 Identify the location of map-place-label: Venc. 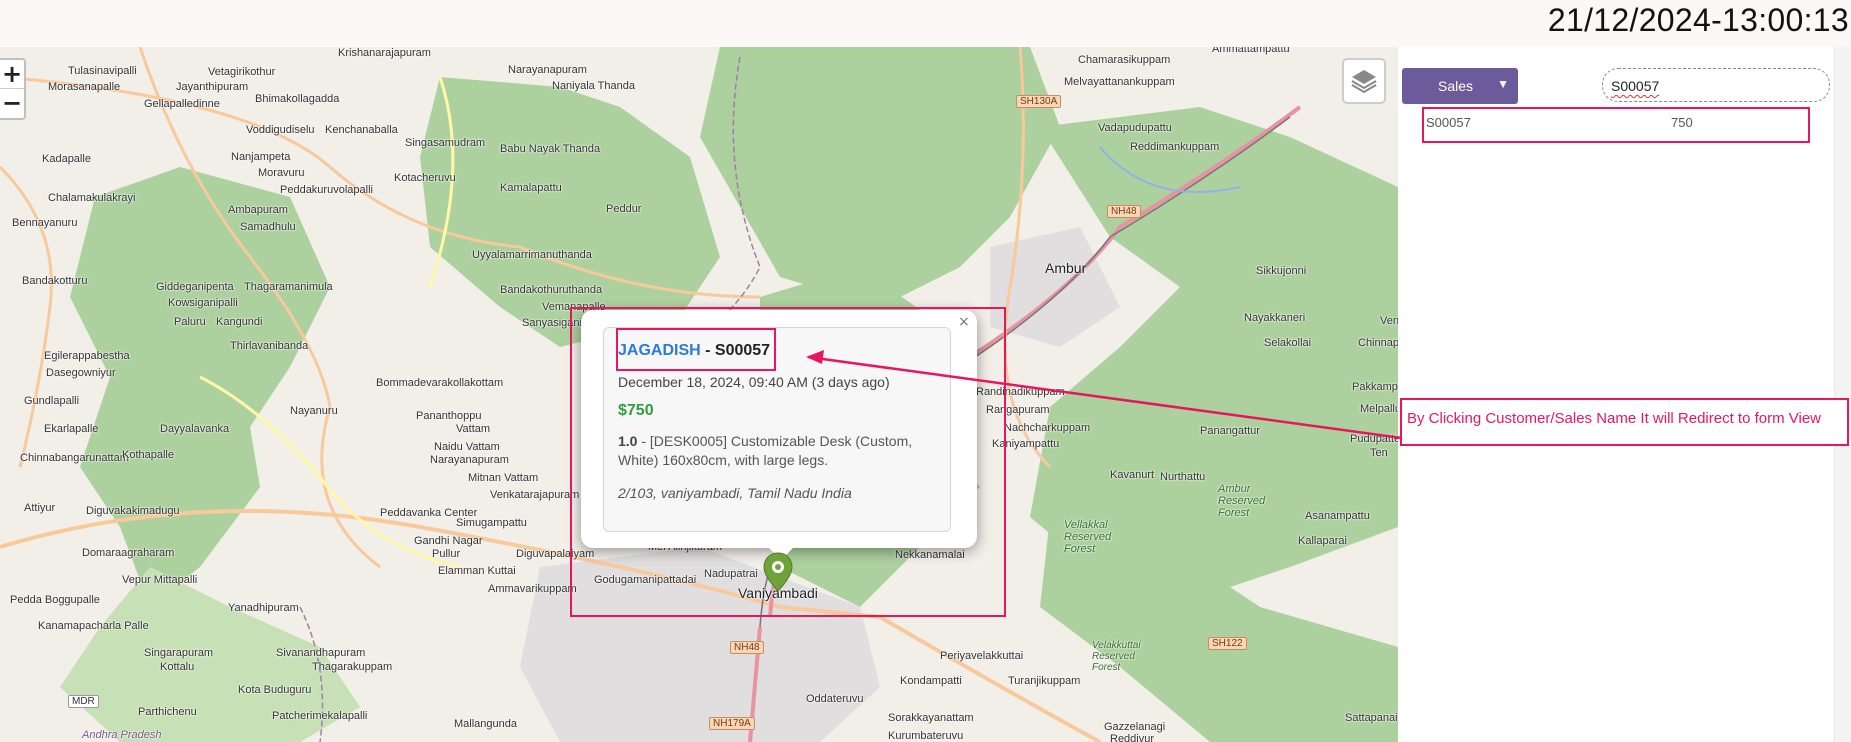
(1389, 321).